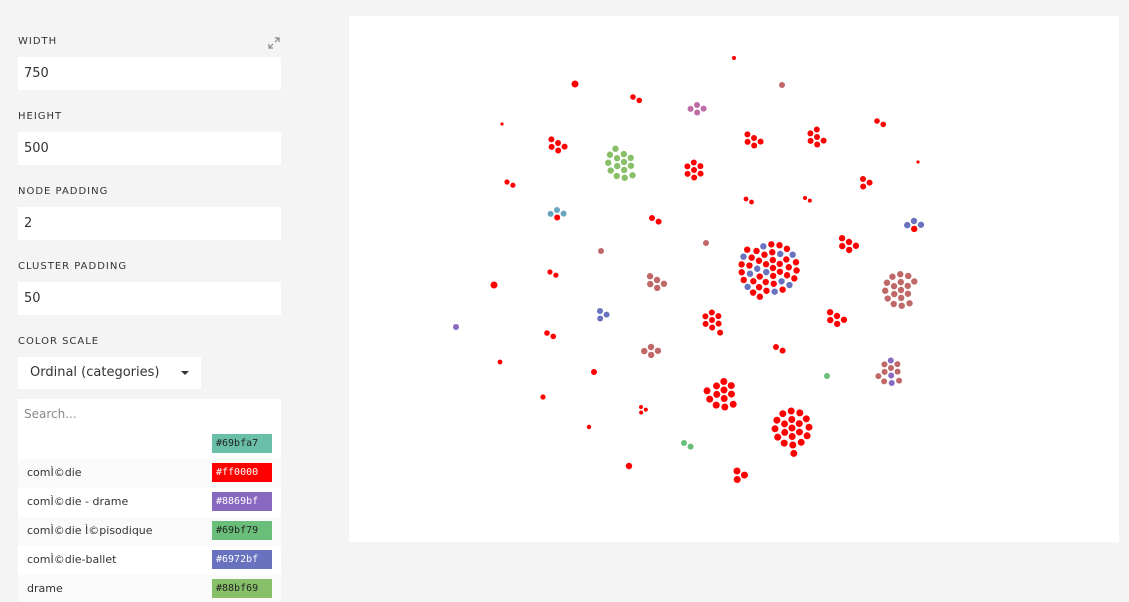 The image size is (1129, 602). What do you see at coordinates (149, 148) in the screenshot?
I see `height-input: 500` at bounding box center [149, 148].